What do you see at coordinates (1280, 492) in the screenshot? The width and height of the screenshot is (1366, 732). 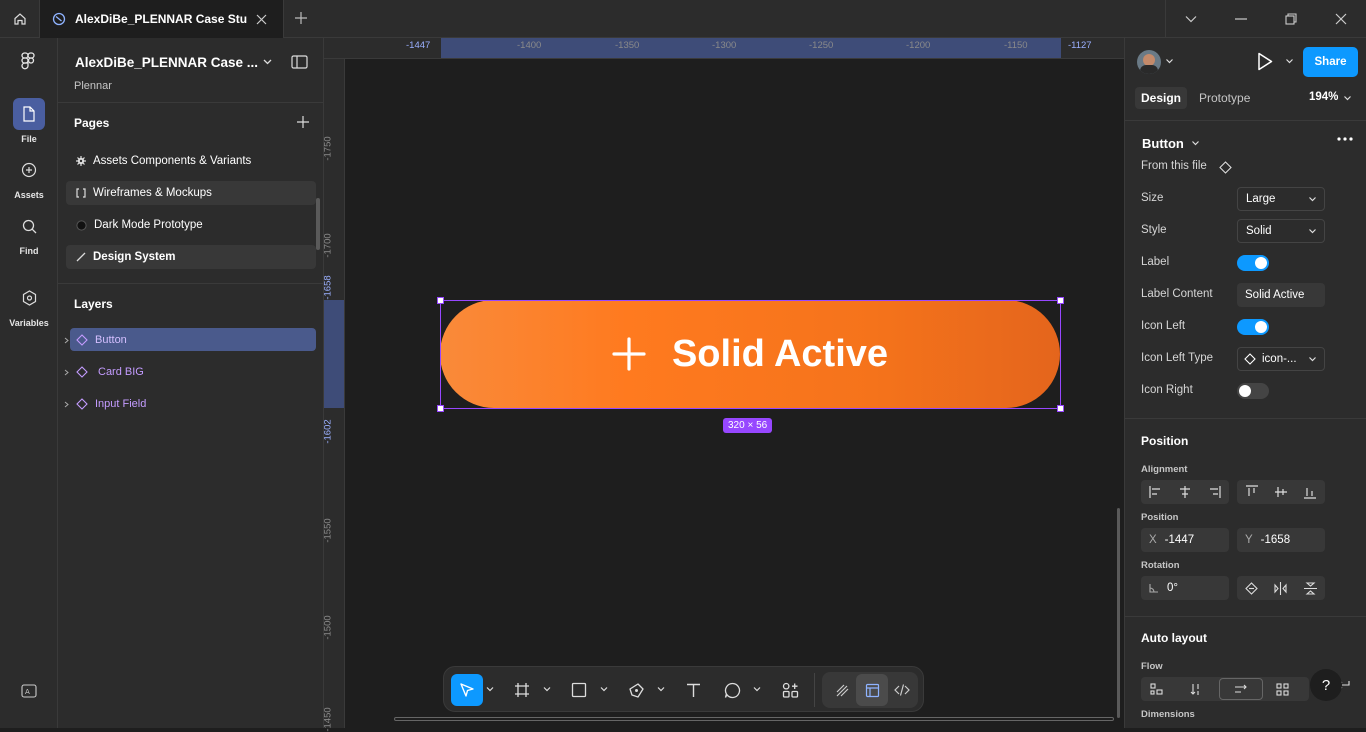 I see `align-middle-icon` at bounding box center [1280, 492].